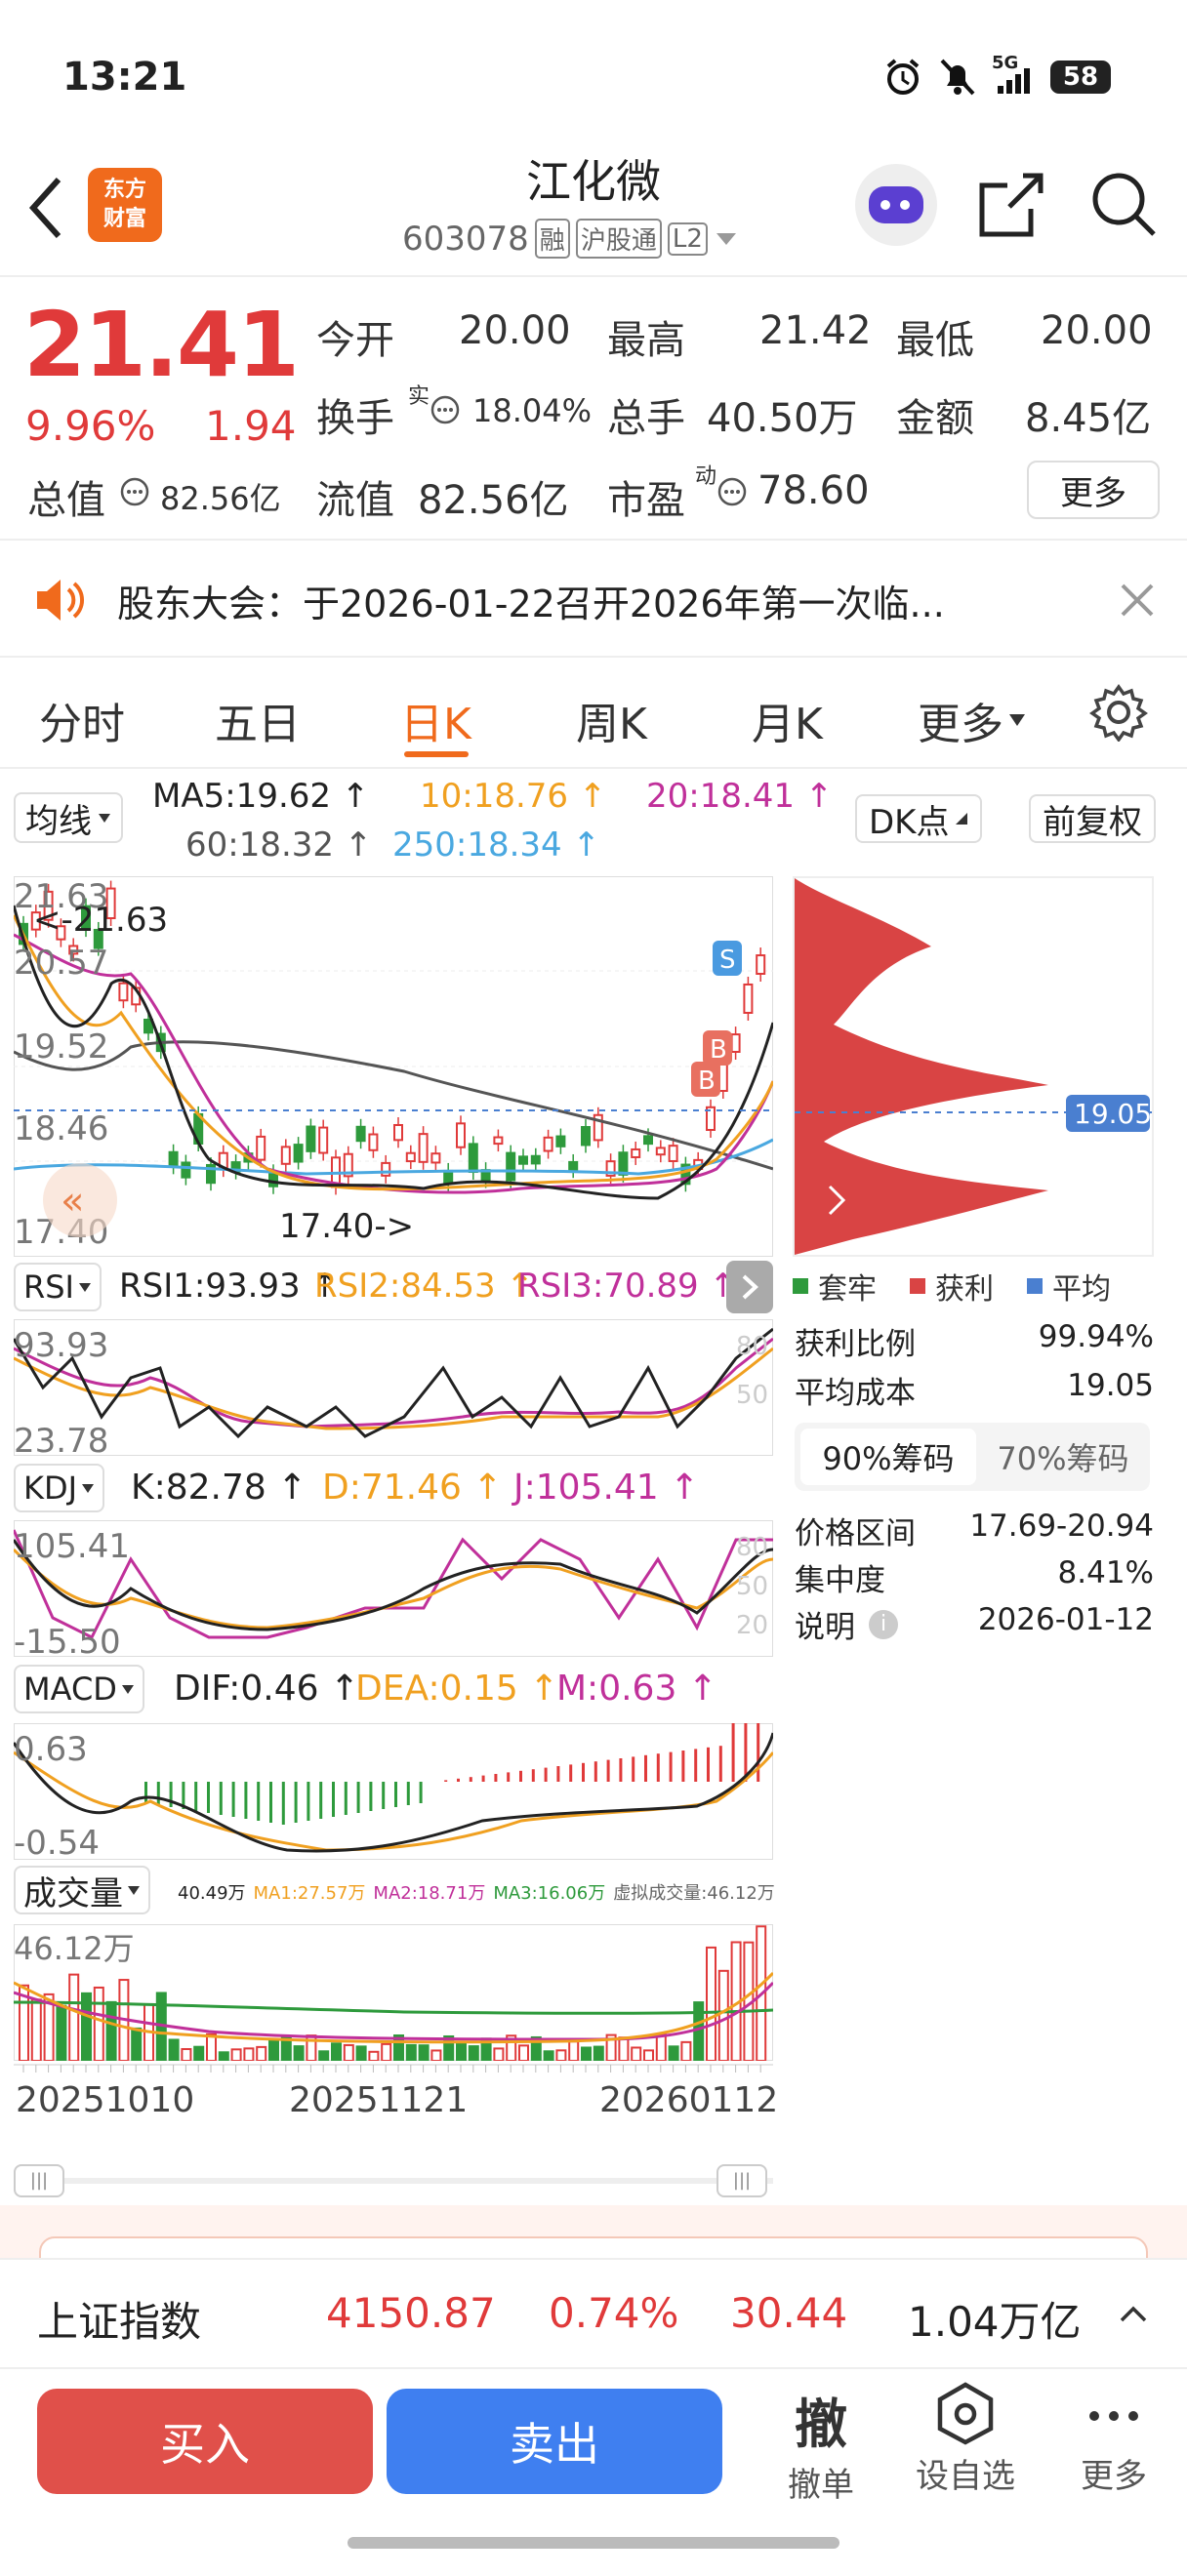  I want to click on badge-margin: 融, so click(552, 239).